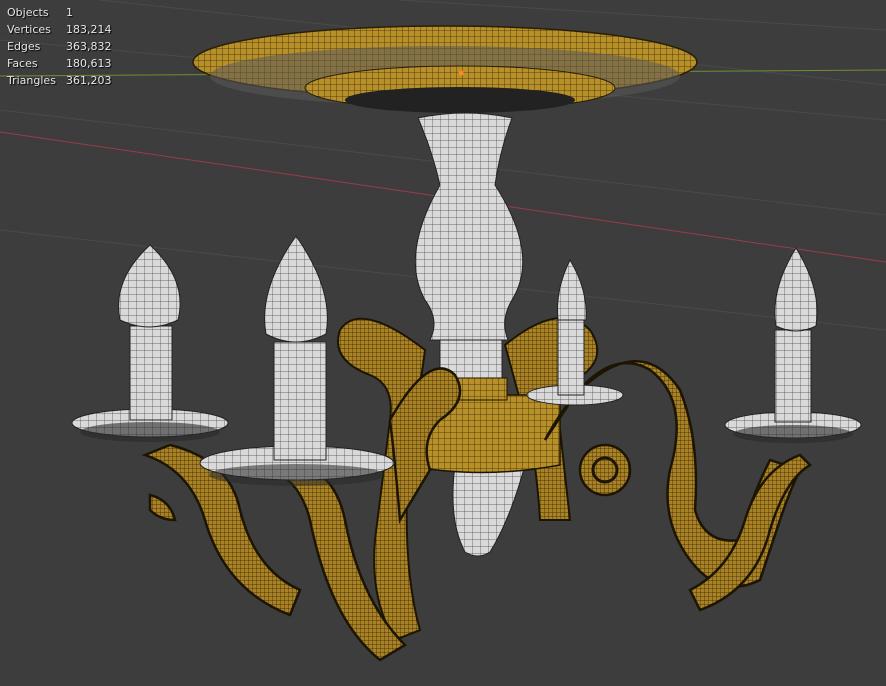 The width and height of the screenshot is (886, 686). I want to click on lower-stem, so click(489, 510).